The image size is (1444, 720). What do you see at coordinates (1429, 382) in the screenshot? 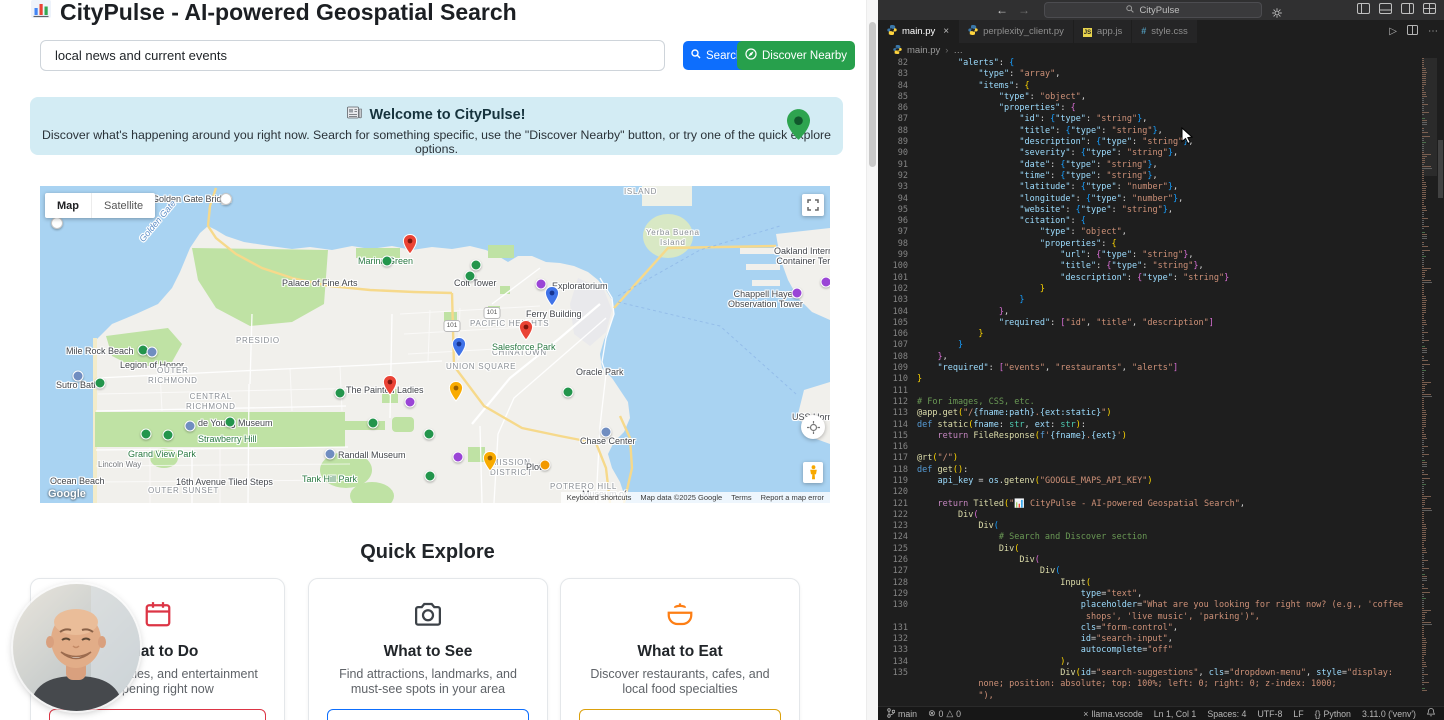
I see `minimap` at bounding box center [1429, 382].